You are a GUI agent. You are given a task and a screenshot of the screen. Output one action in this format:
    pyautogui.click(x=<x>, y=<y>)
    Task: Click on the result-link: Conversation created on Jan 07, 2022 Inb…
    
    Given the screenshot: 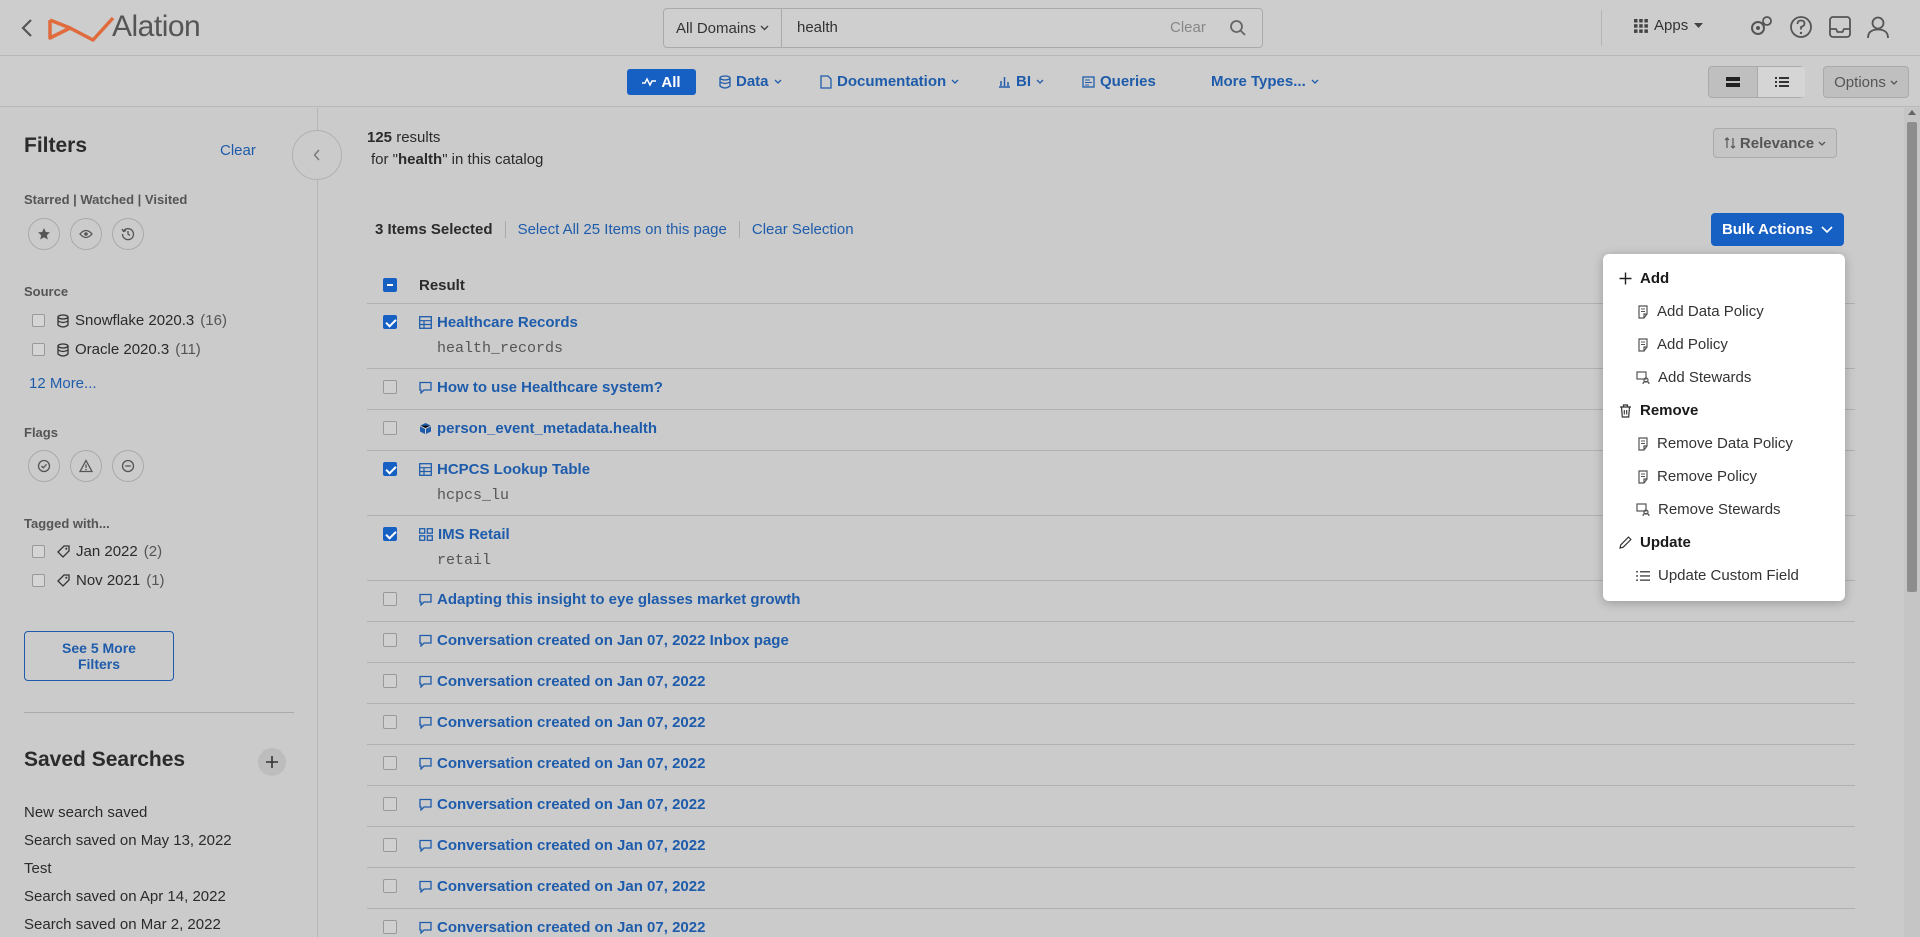 What is the action you would take?
    pyautogui.click(x=604, y=640)
    